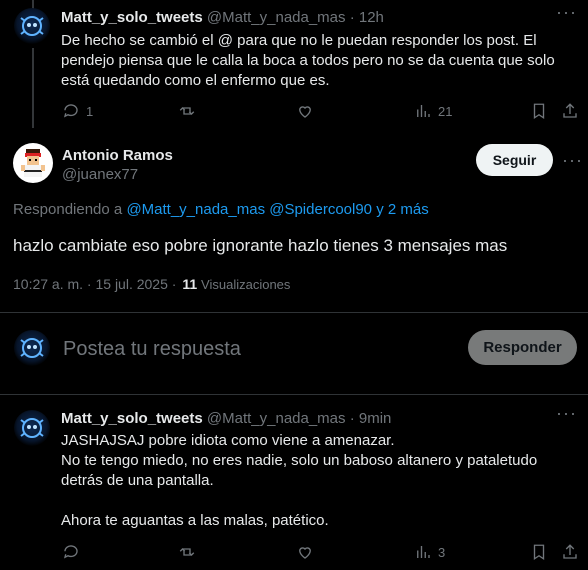  Describe the element at coordinates (375, 418) in the screenshot. I see `timestamp: 9min` at that location.